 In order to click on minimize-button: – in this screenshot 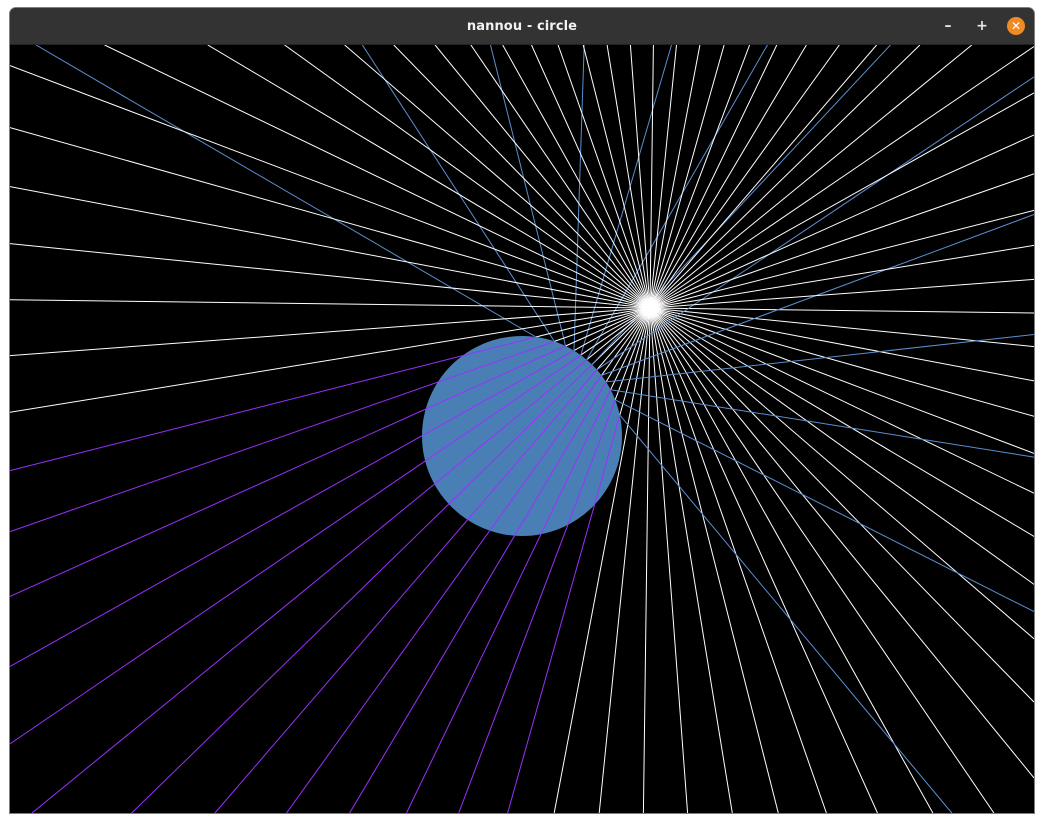, I will do `click(948, 26)`.